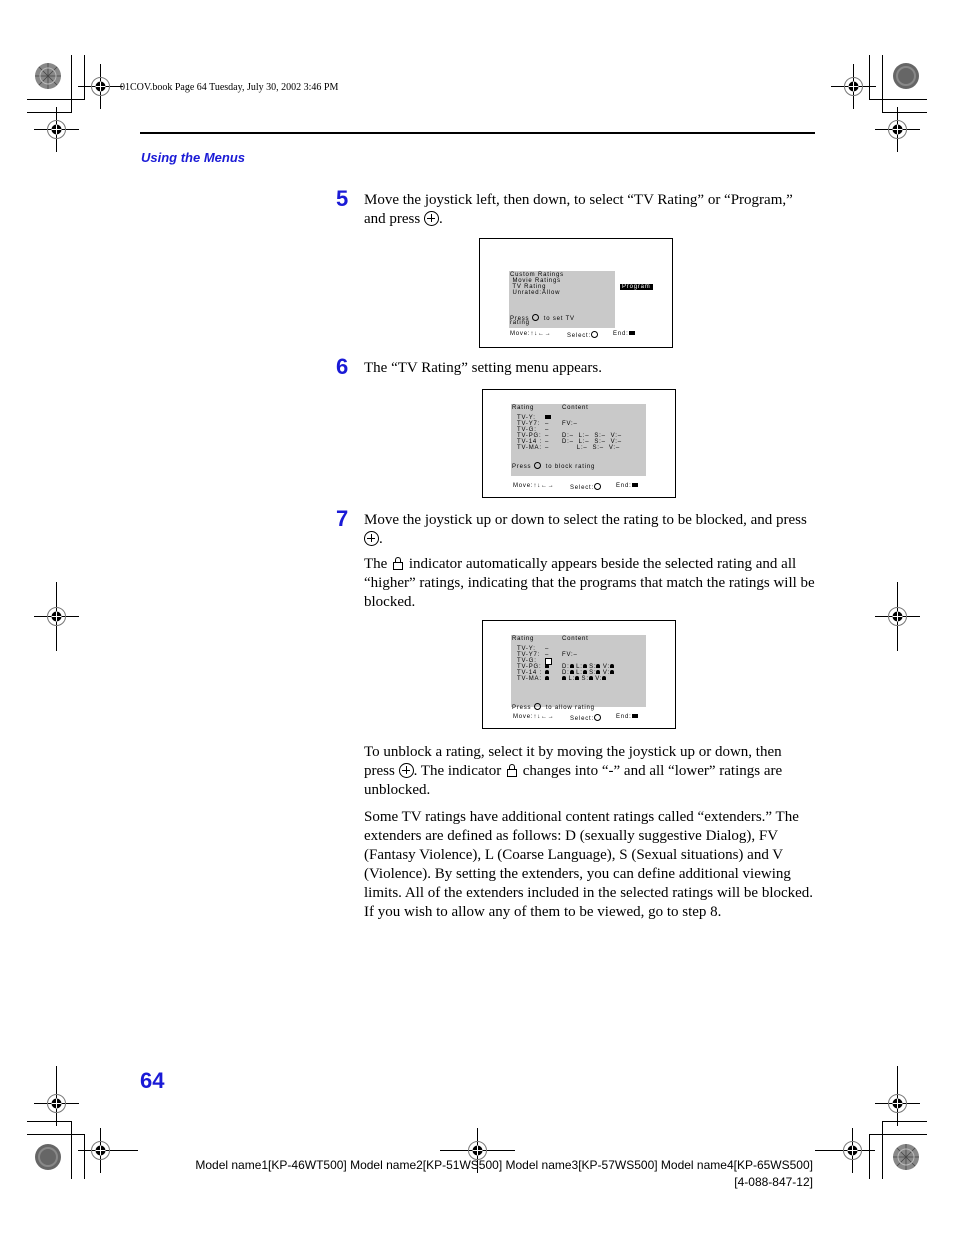 The width and height of the screenshot is (954, 1235). Describe the element at coordinates (553, 707) in the screenshot. I see `press-hint: Press to allow rating` at that location.